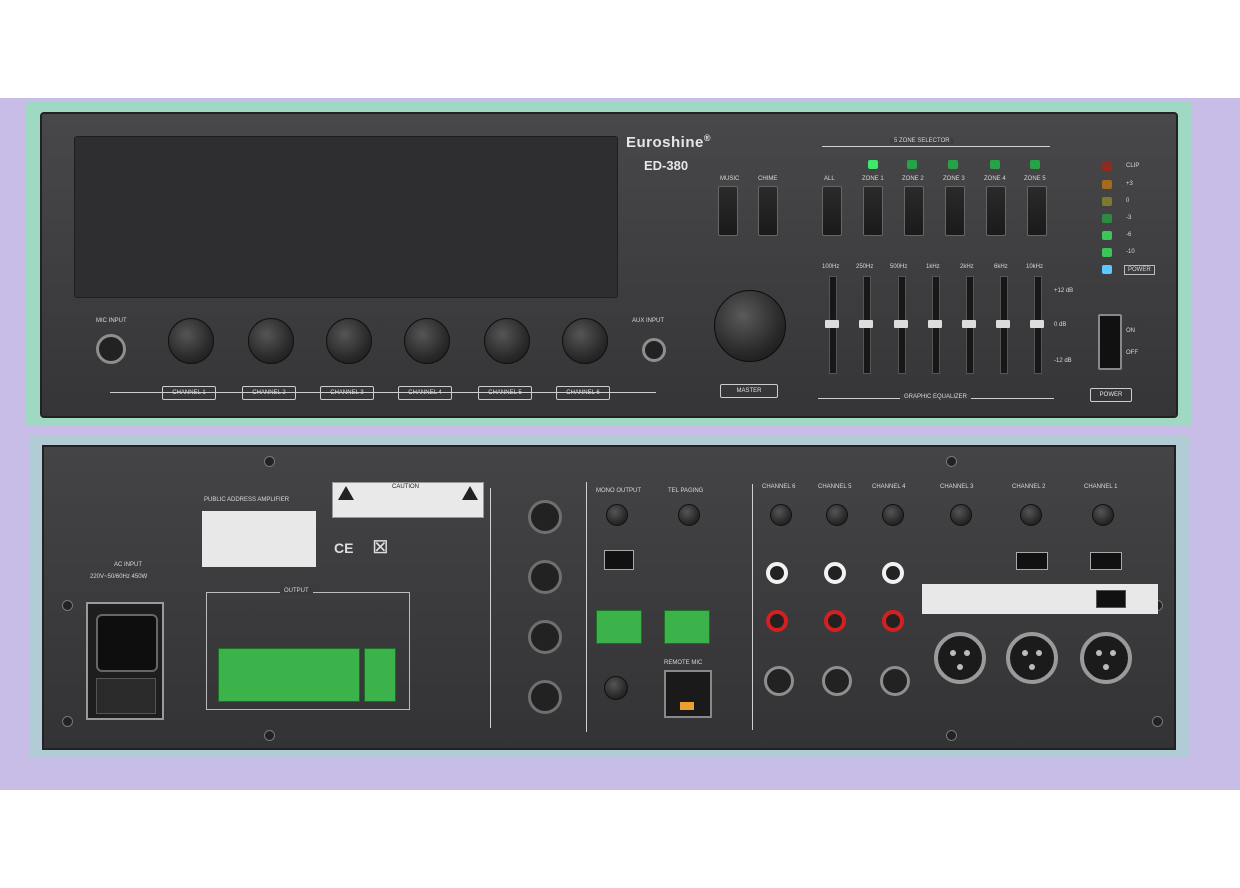 This screenshot has width=1240, height=888. Describe the element at coordinates (259, 539) in the screenshot. I see `serial-label-plate` at that location.